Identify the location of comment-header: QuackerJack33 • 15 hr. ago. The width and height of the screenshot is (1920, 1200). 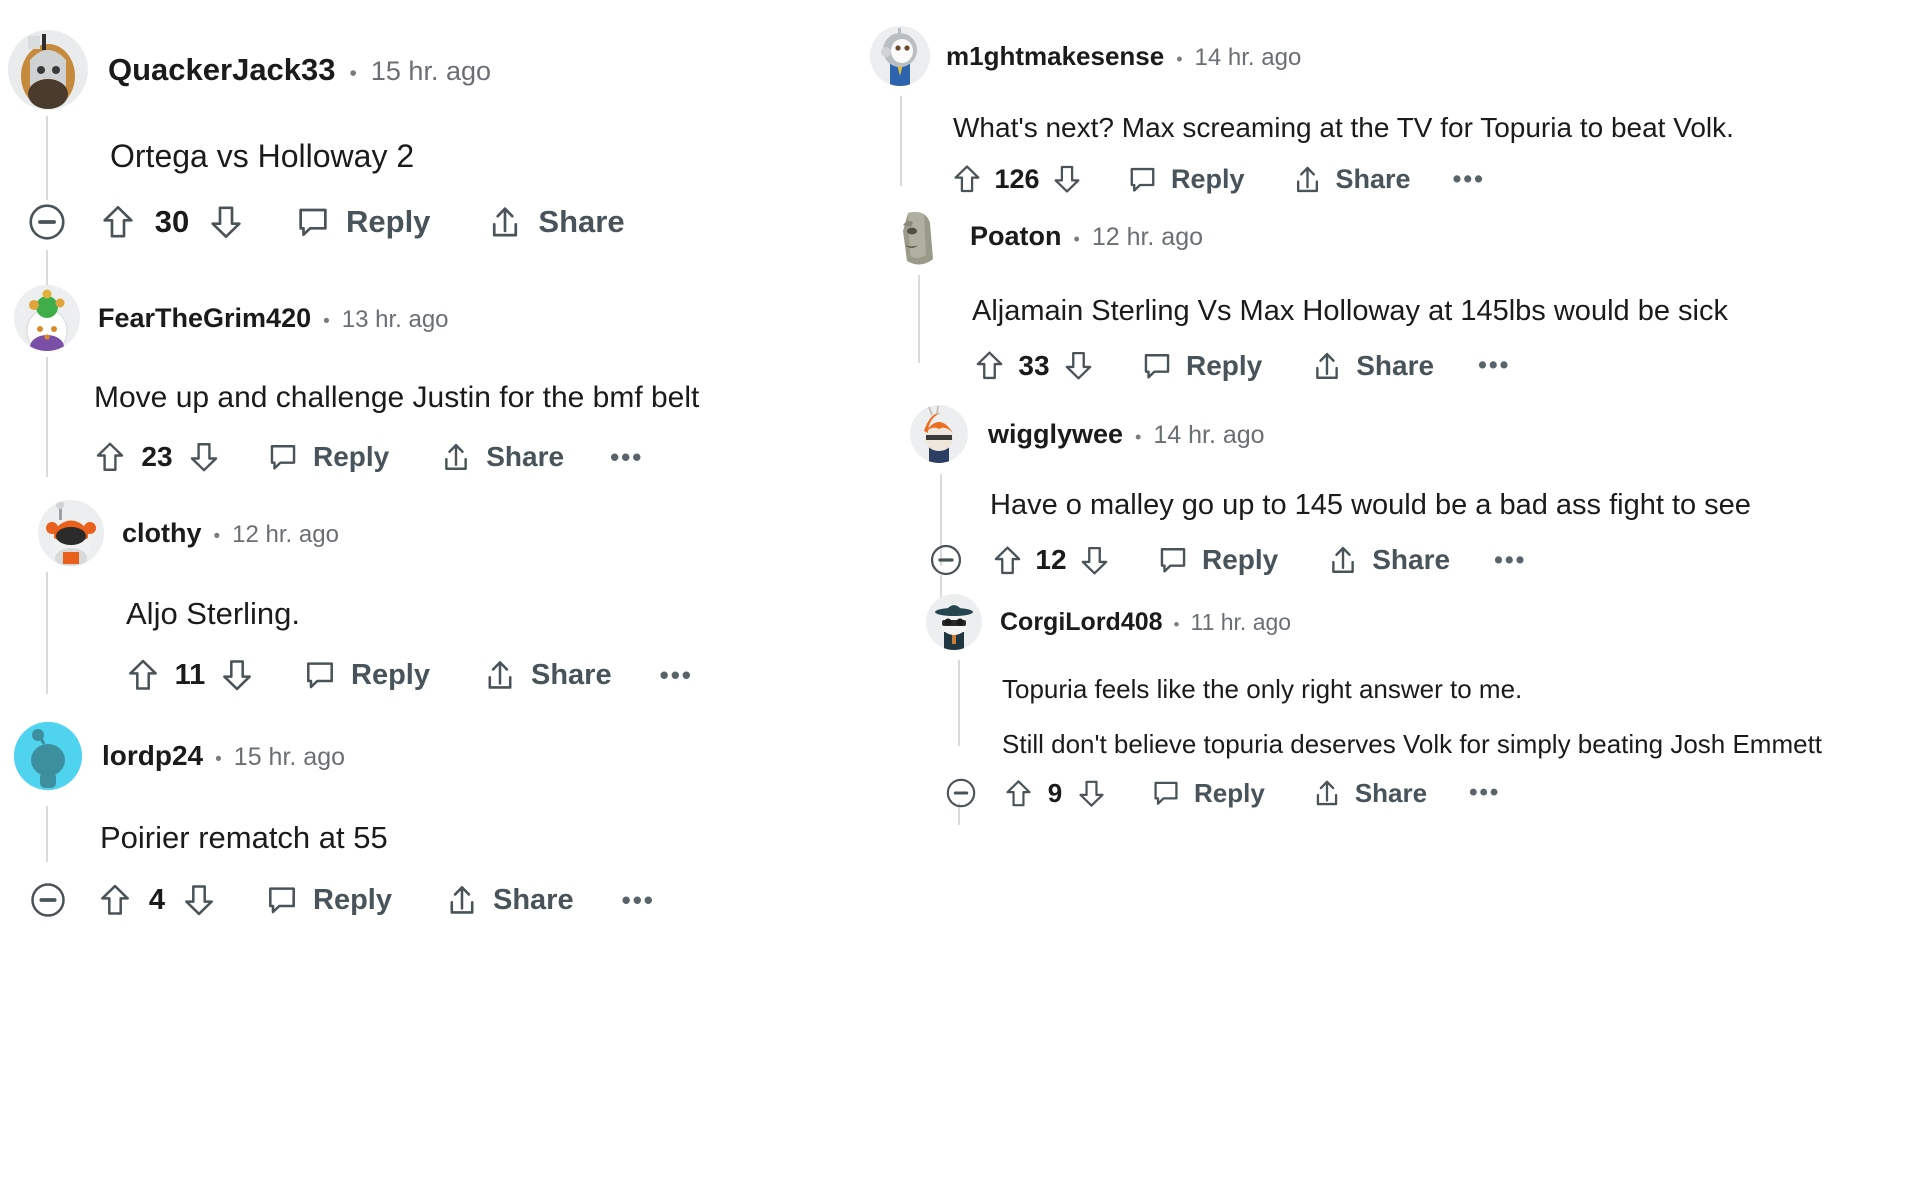
(440, 70).